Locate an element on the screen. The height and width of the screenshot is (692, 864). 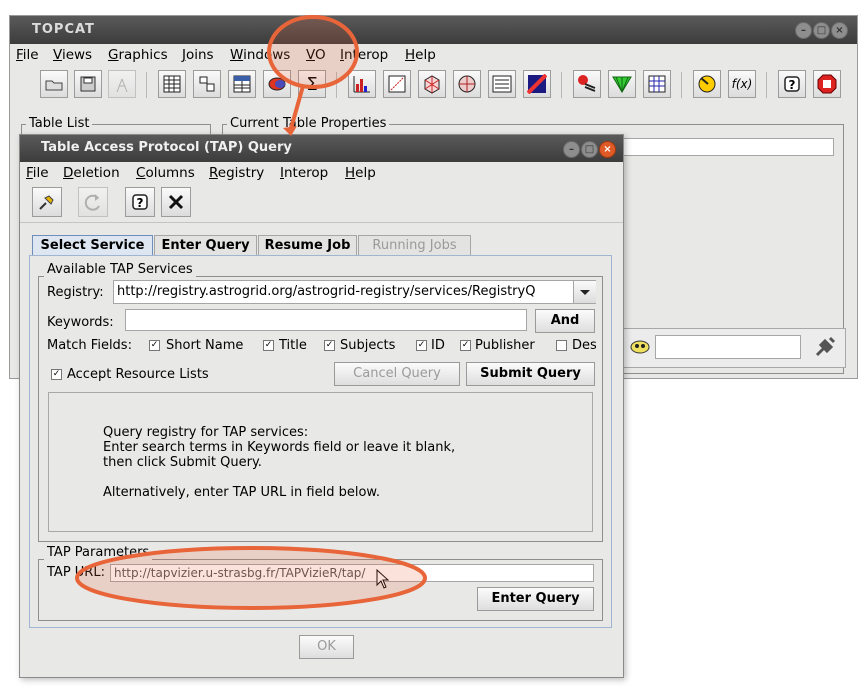
vo-menu-highlight-circle is located at coordinates (313, 52).